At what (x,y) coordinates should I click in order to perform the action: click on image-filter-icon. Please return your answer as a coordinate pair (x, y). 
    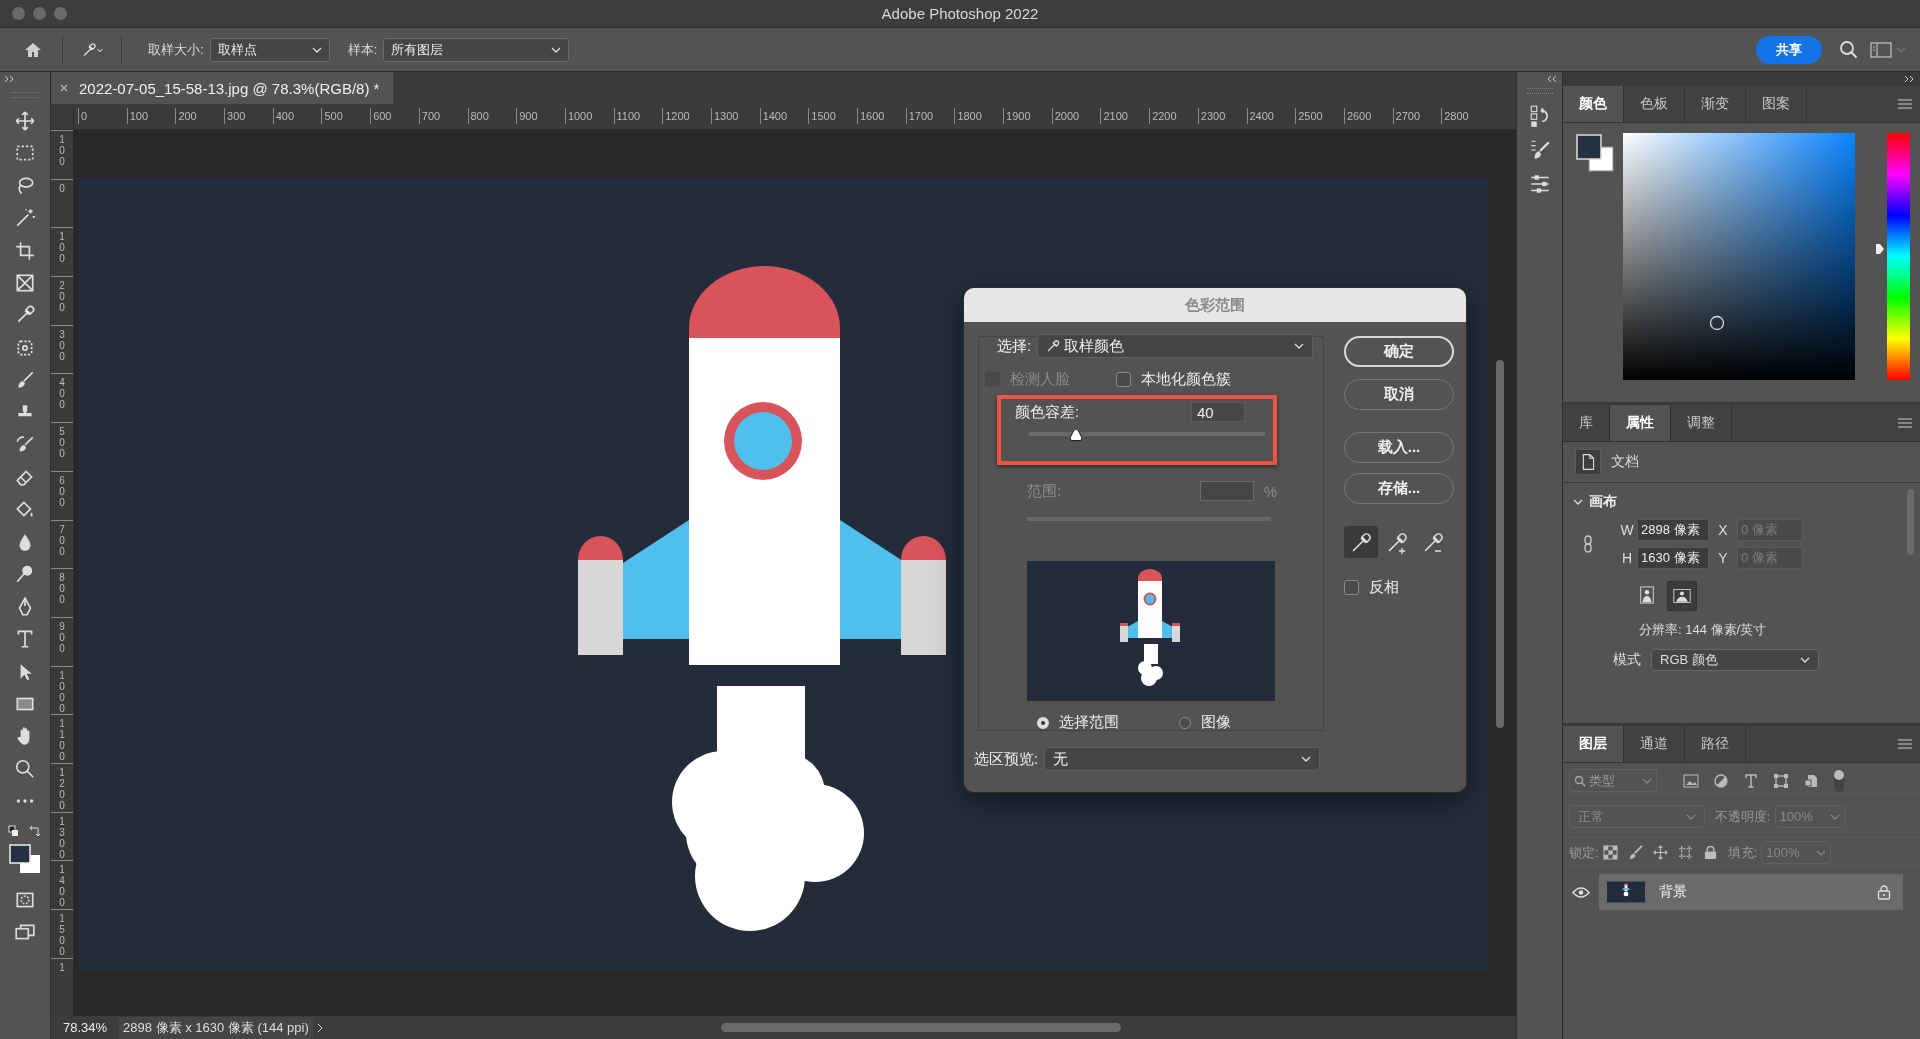
    Looking at the image, I should click on (1691, 780).